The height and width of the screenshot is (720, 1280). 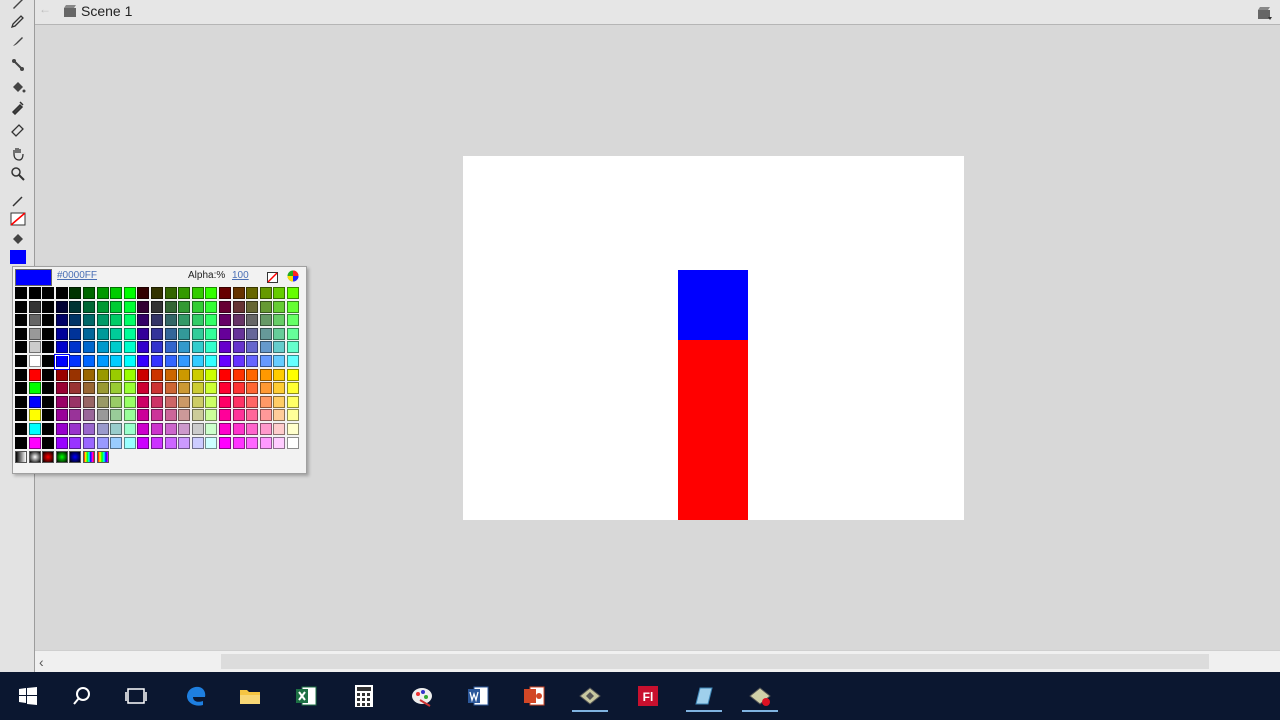 I want to click on paint-icon, so click(x=422, y=696).